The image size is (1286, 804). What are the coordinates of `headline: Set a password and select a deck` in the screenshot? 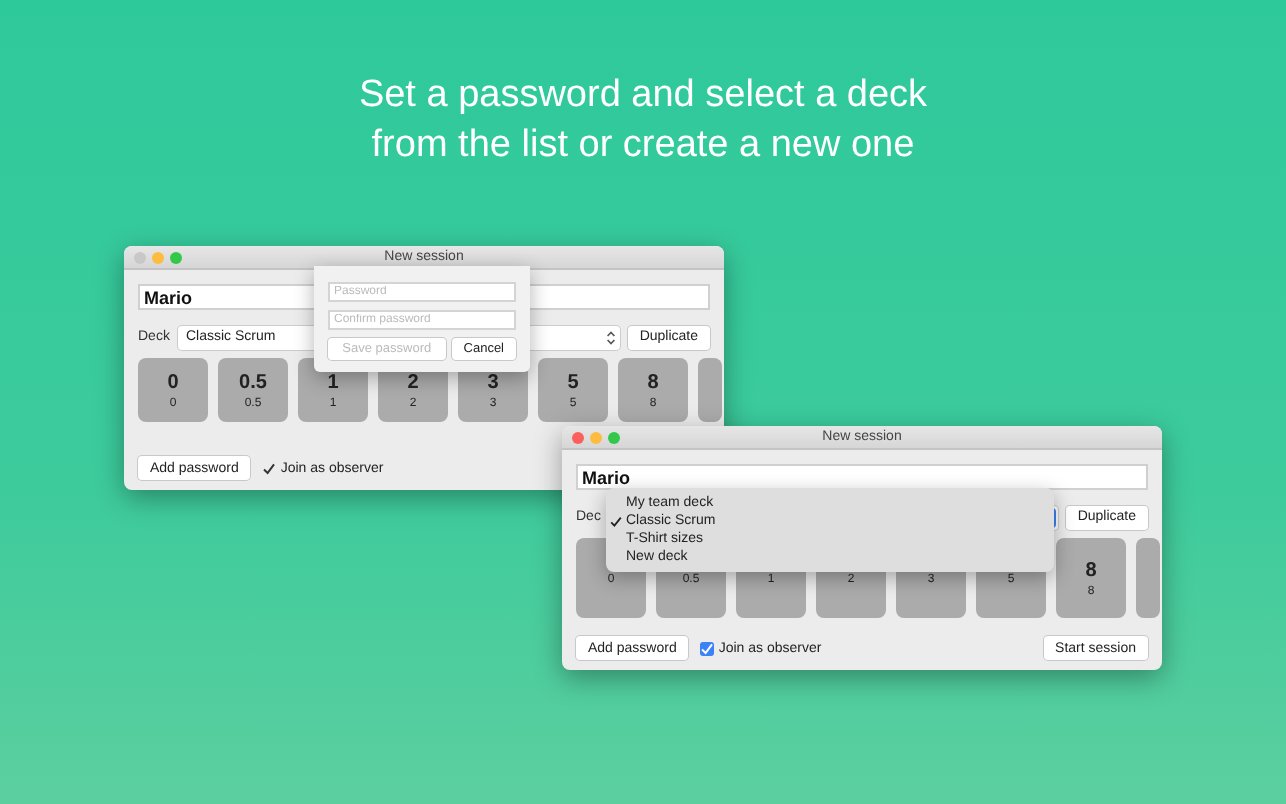 It's located at (643, 96).